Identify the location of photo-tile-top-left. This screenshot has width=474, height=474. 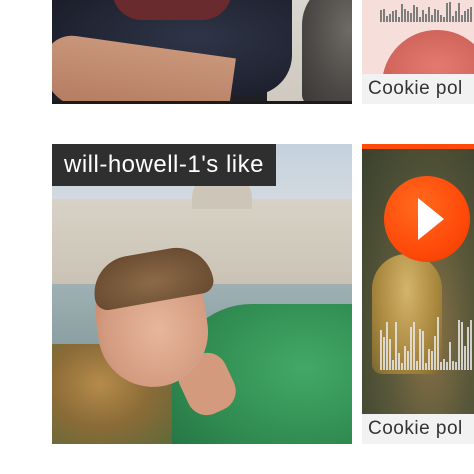
(202, 52).